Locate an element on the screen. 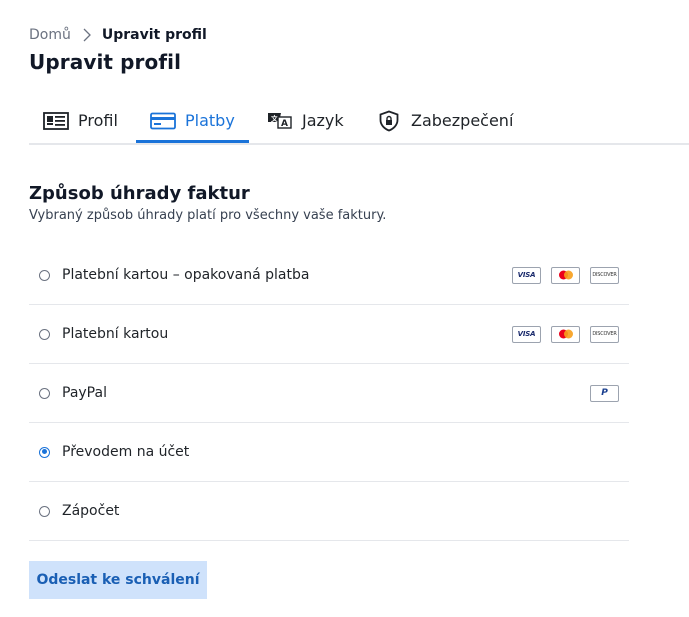 This screenshot has width=689, height=617. option-label: Zápočet is located at coordinates (91, 511).